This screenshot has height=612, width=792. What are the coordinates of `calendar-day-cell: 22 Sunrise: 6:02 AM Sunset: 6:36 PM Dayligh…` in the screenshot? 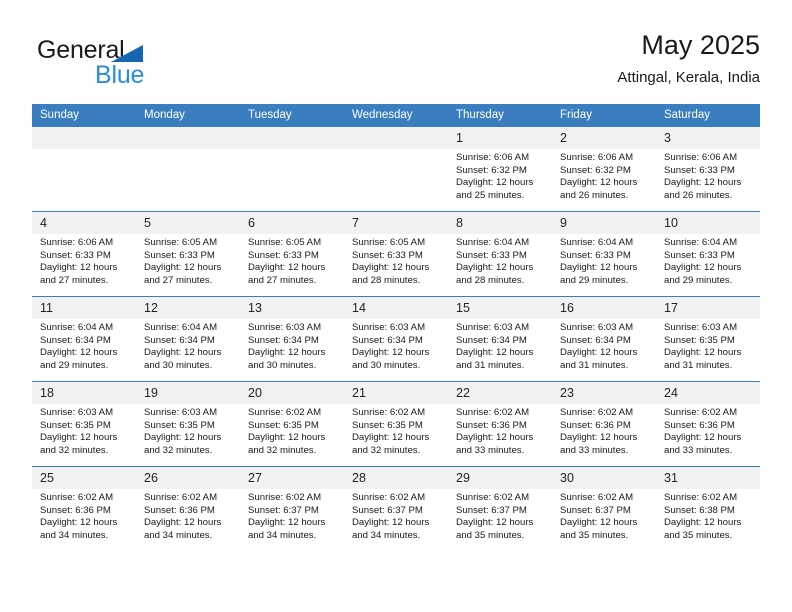 It's located at (500, 424).